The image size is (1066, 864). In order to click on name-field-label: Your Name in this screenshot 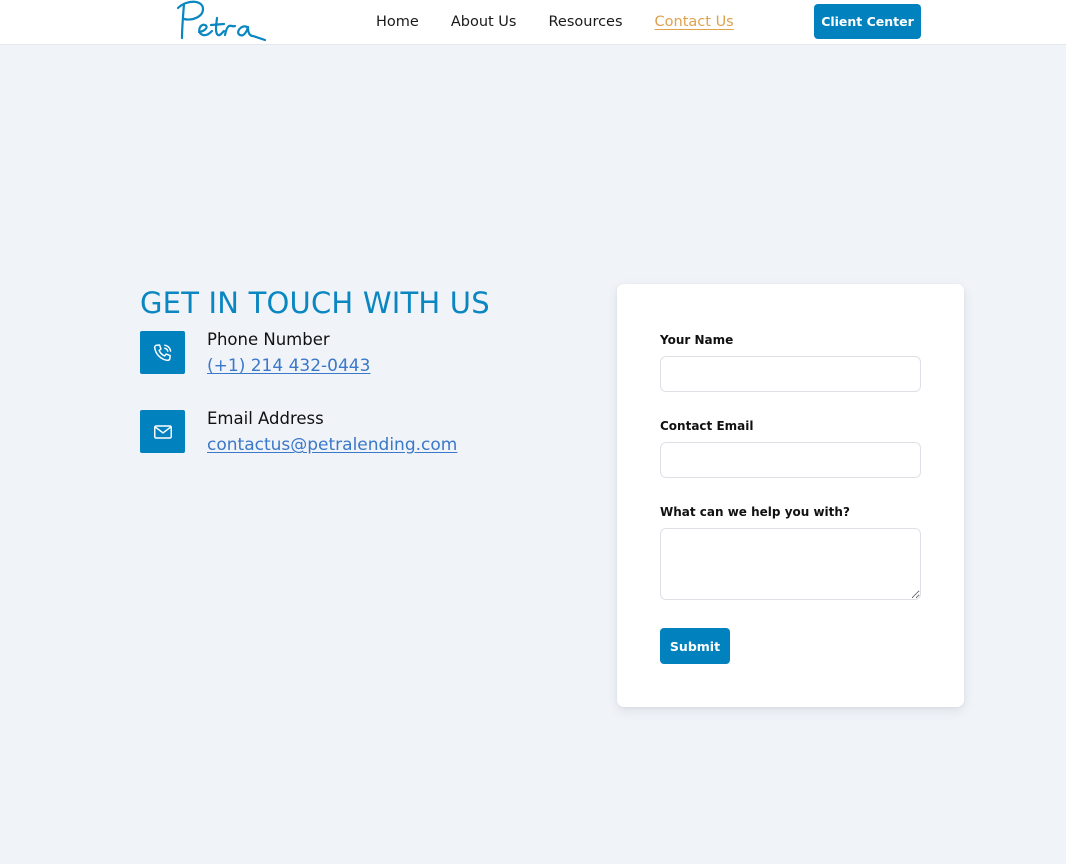, I will do `click(697, 340)`.